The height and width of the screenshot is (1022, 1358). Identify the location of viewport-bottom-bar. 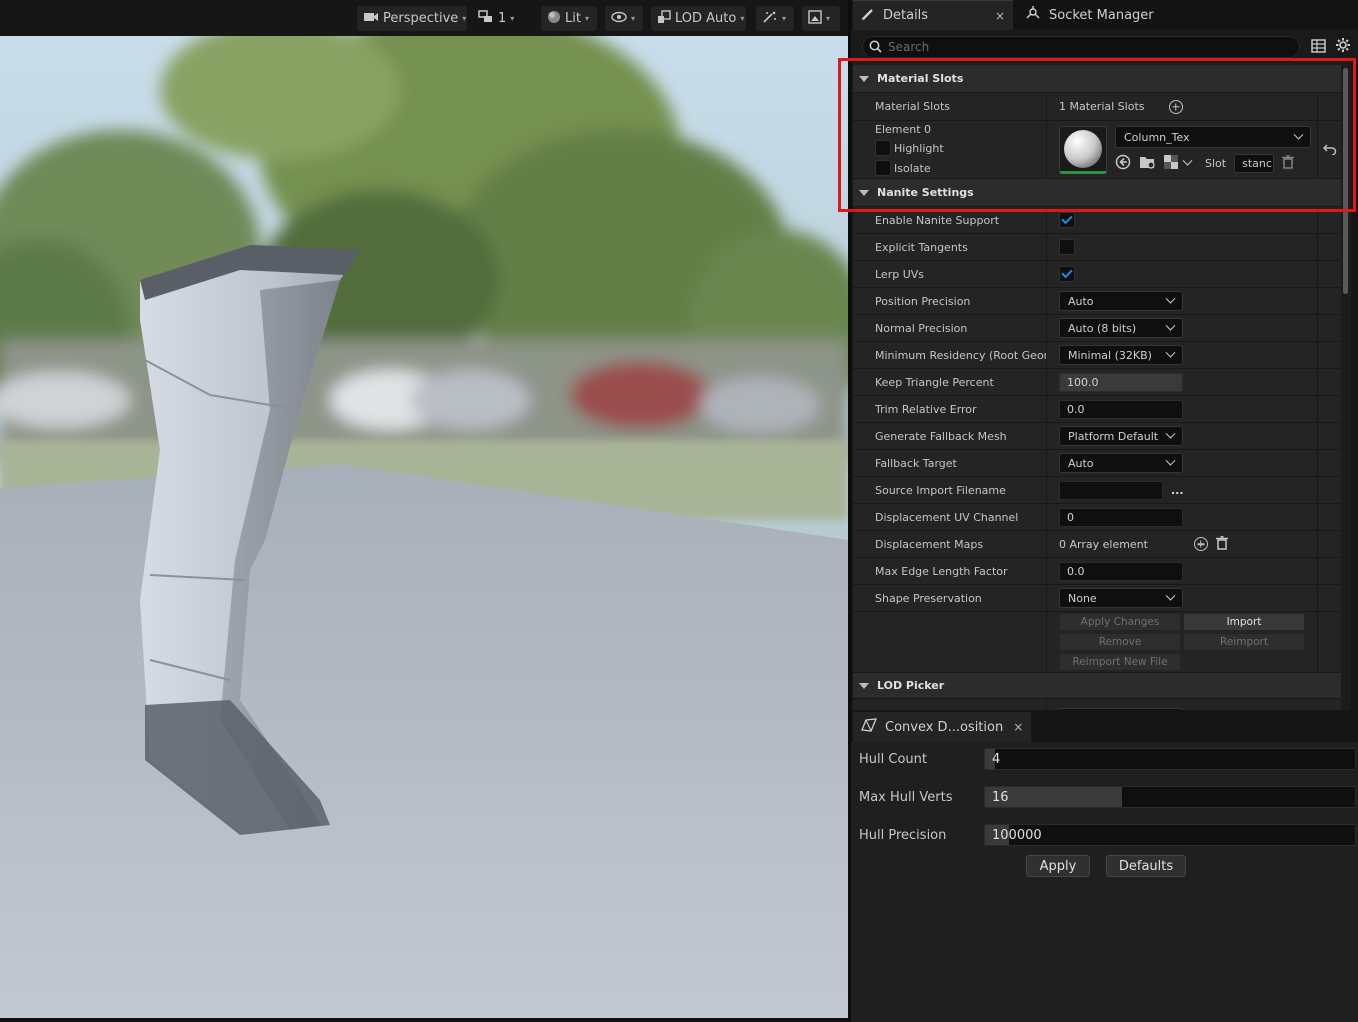
(424, 1020).